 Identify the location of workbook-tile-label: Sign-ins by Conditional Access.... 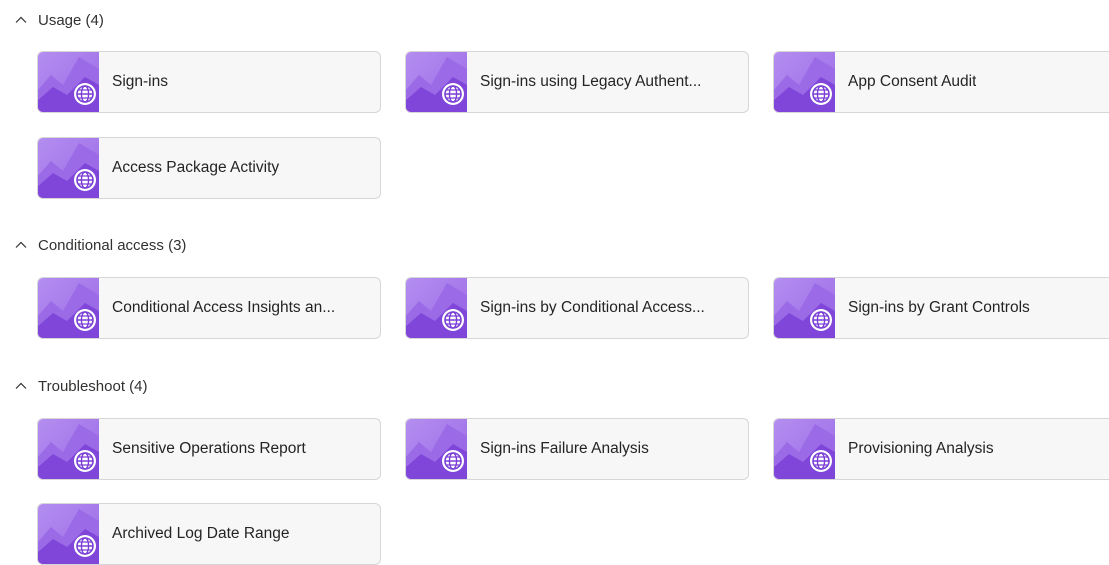
(592, 307).